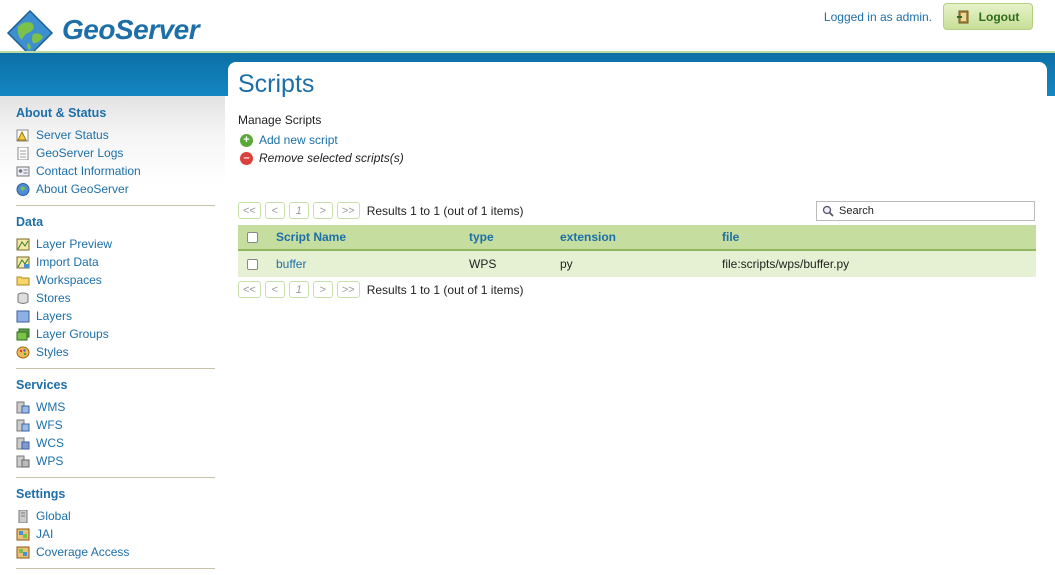 The image size is (1055, 575). I want to click on sidebar-item-label: WCS, so click(50, 443).